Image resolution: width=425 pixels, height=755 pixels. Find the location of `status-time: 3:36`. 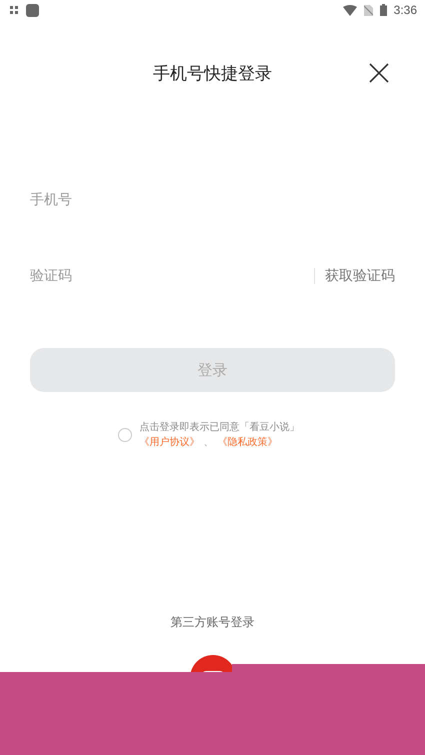

status-time: 3:36 is located at coordinates (405, 10).